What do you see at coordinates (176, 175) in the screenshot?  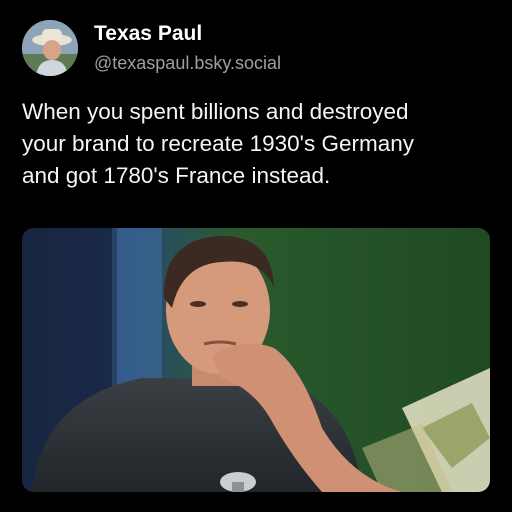 I see `post-text-line: and got 1780's France instead.` at bounding box center [176, 175].